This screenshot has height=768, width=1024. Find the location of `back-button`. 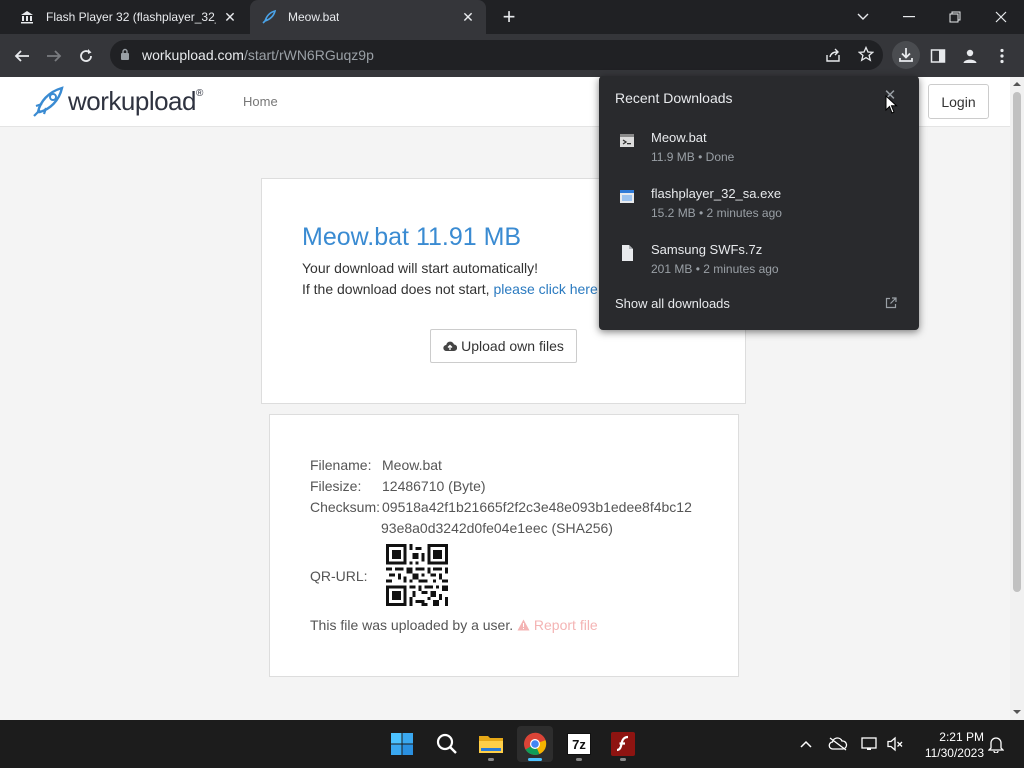

back-button is located at coordinates (22, 56).